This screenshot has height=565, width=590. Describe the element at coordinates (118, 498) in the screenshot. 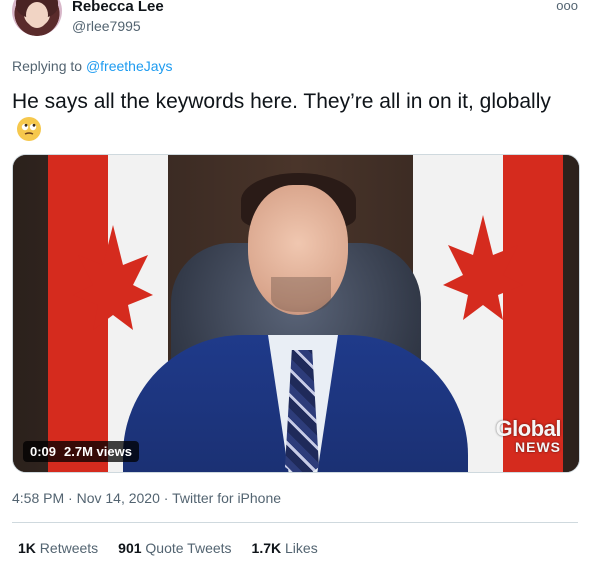

I see `tweet-date: Nov 14, 2020` at that location.